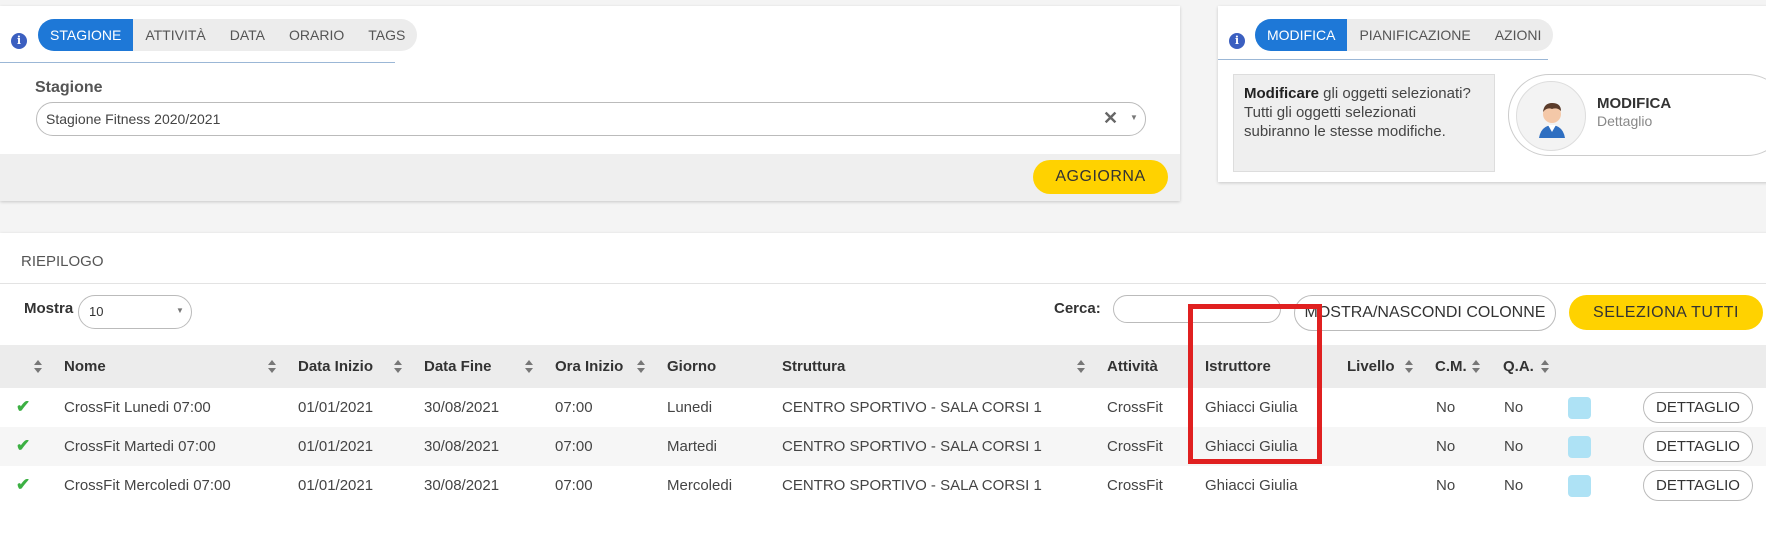 The width and height of the screenshot is (1766, 533). What do you see at coordinates (1238, 366) in the screenshot?
I see `col-istruttore: Istruttore` at bounding box center [1238, 366].